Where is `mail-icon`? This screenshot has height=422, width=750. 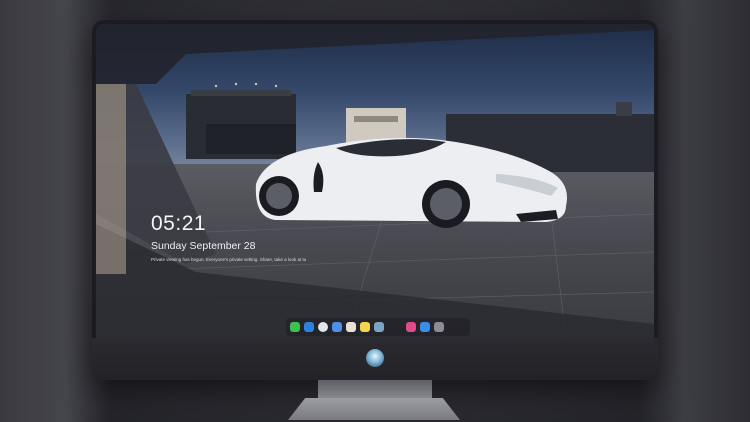
mail-icon is located at coordinates (309, 327).